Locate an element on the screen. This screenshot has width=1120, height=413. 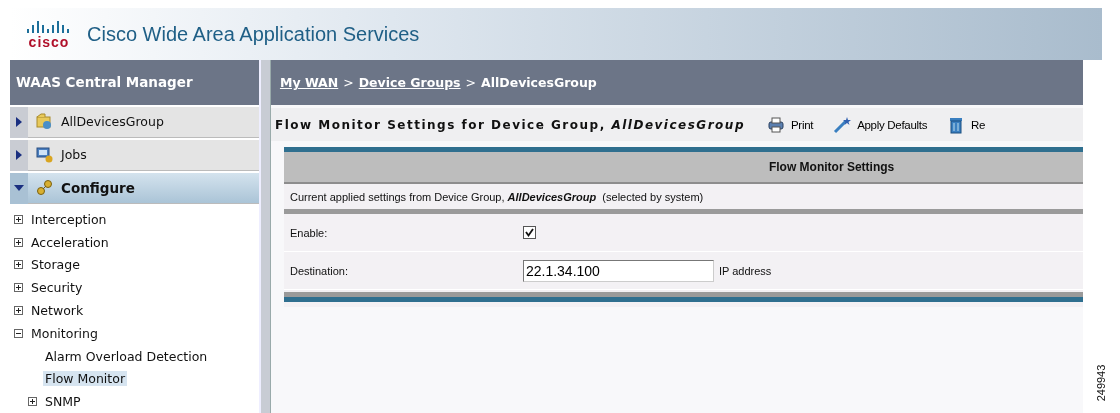
panel-note: Current applied settings from Device Group, AllDevicesGroup (selected by system) is located at coordinates (496, 197).